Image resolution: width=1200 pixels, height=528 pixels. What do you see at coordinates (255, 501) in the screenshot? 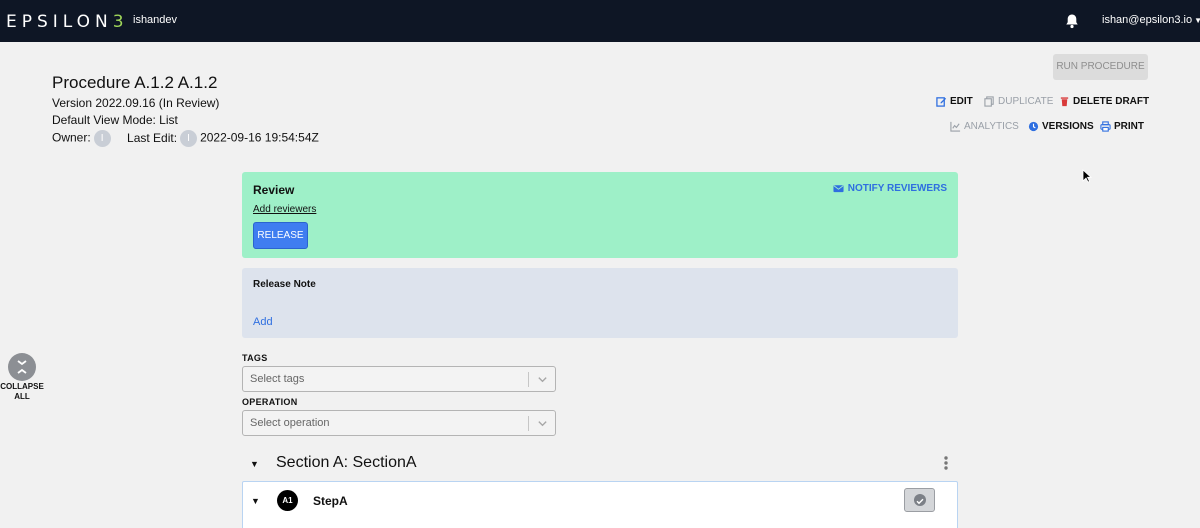
I see `step-collapse-caret-icon: ▼` at bounding box center [255, 501].